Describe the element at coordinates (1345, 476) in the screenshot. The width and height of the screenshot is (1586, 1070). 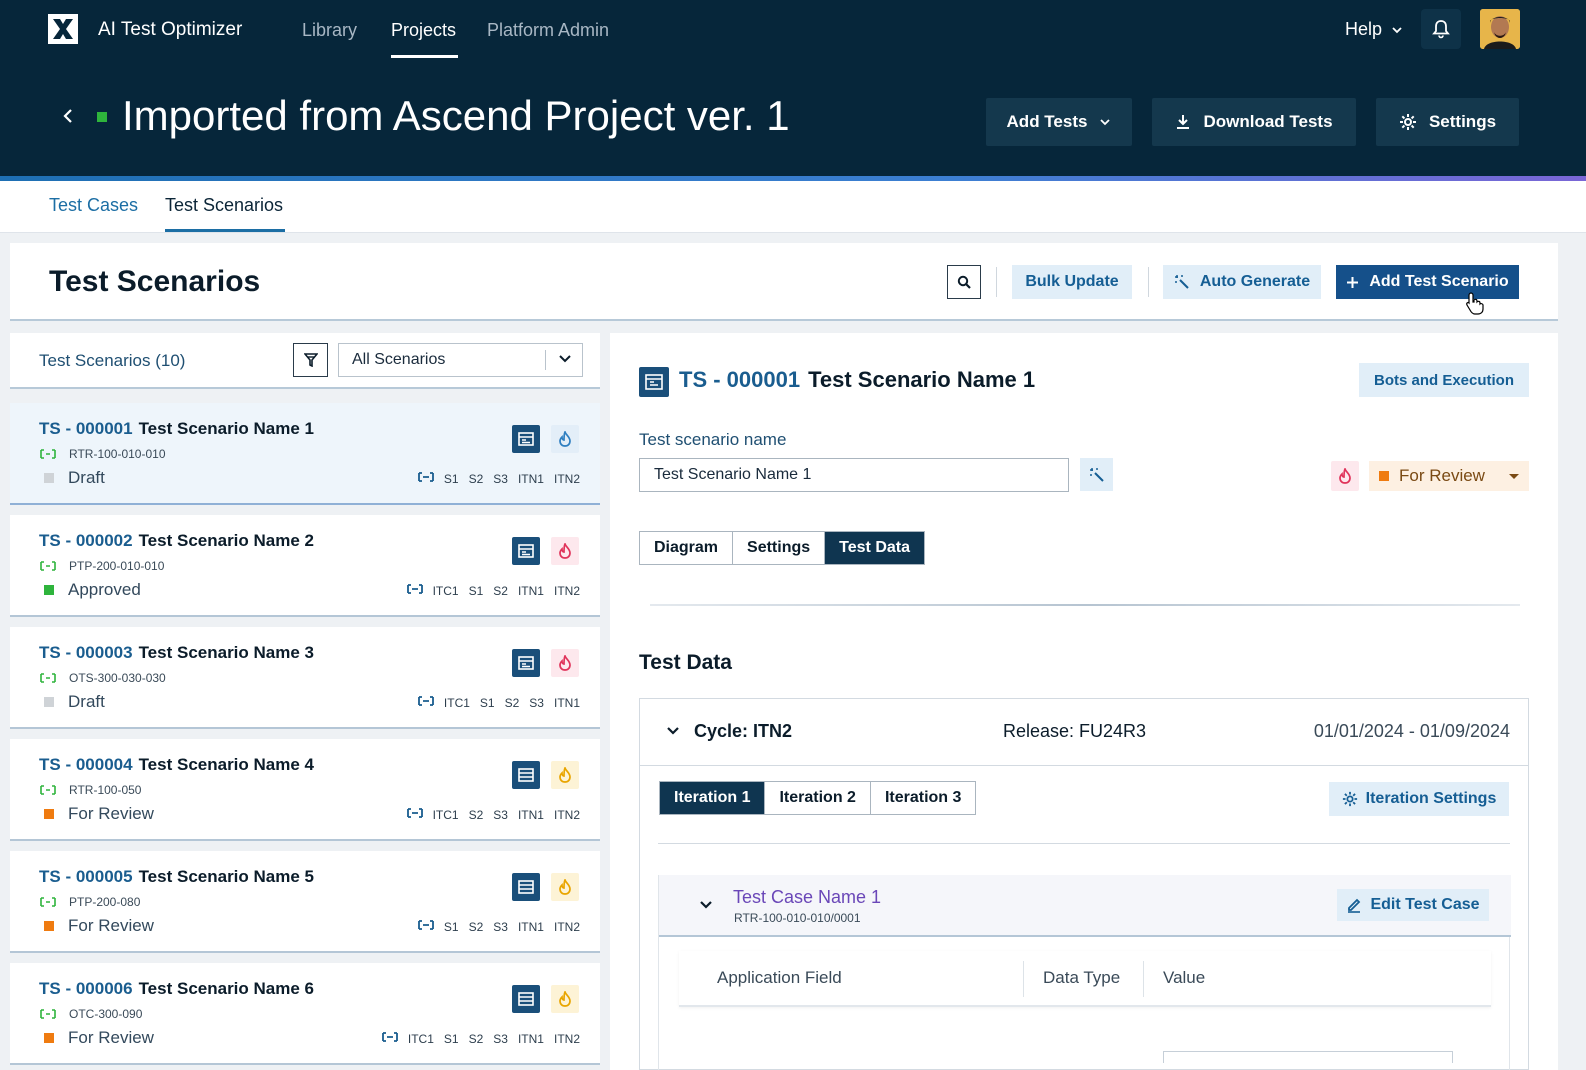
I see `priority-button` at that location.